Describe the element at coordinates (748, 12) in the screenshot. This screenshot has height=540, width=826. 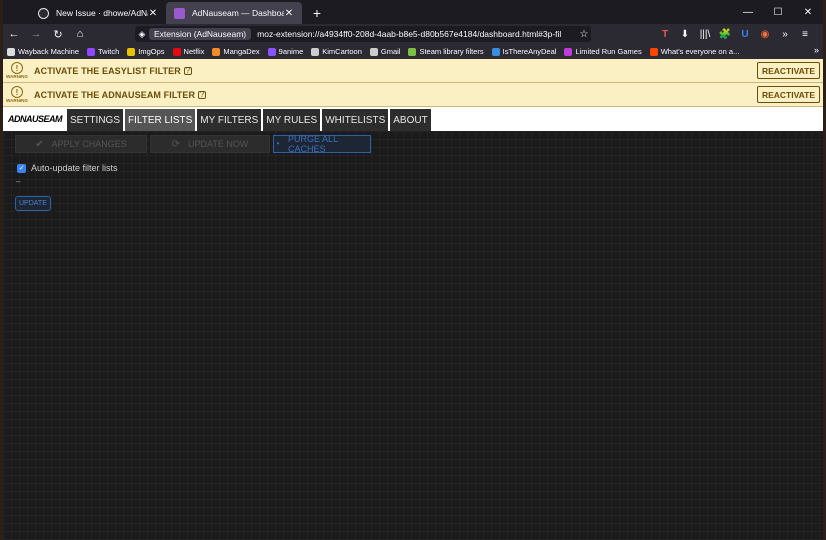
I see `minimize-button: —` at that location.